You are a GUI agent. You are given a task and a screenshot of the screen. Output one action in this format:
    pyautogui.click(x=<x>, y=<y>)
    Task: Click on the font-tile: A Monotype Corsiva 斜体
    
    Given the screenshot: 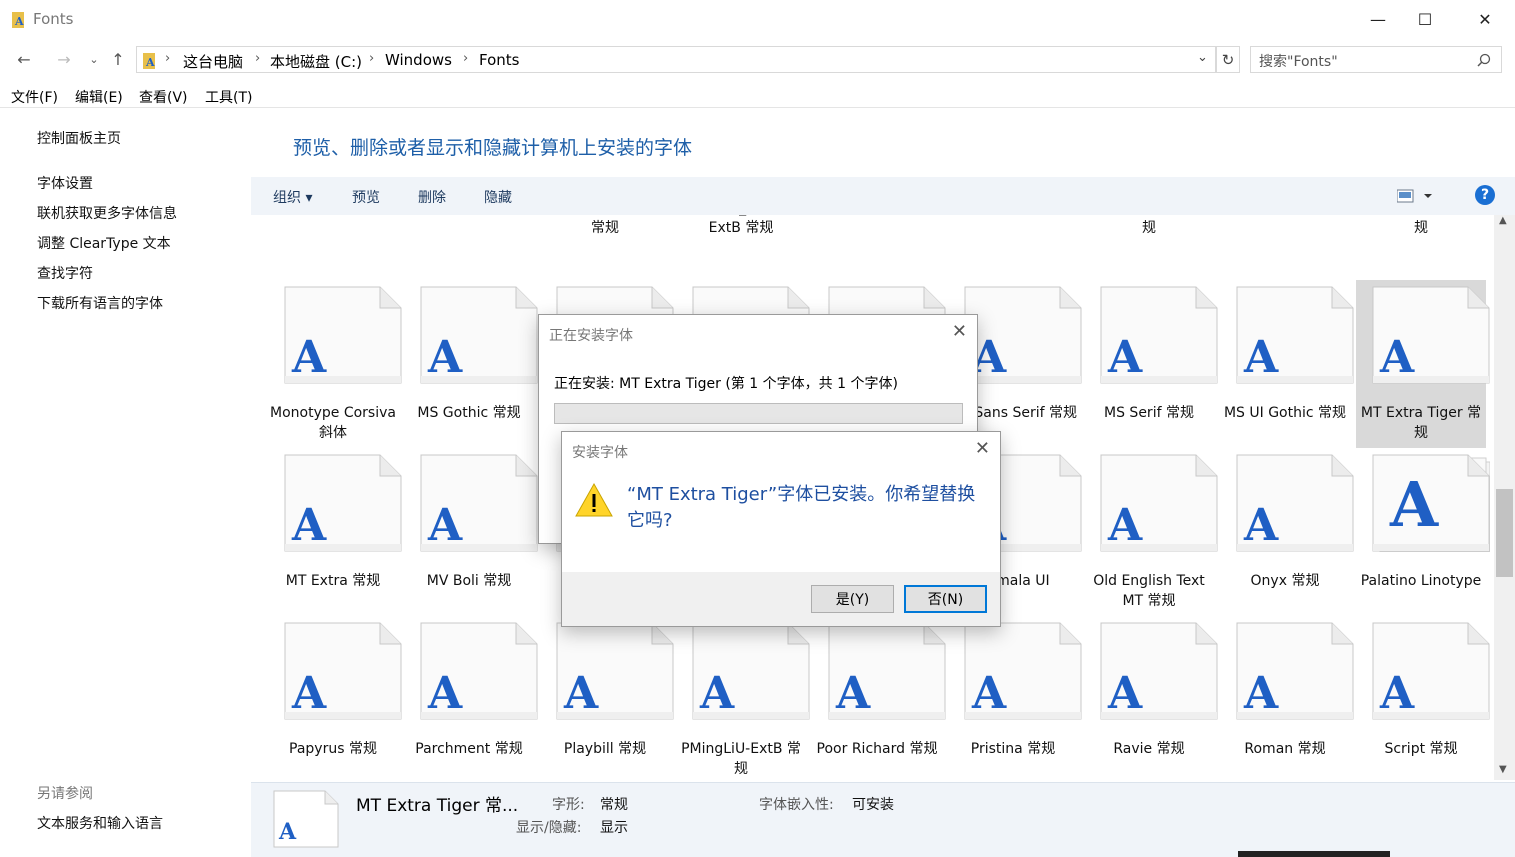 What is the action you would take?
    pyautogui.click(x=335, y=364)
    